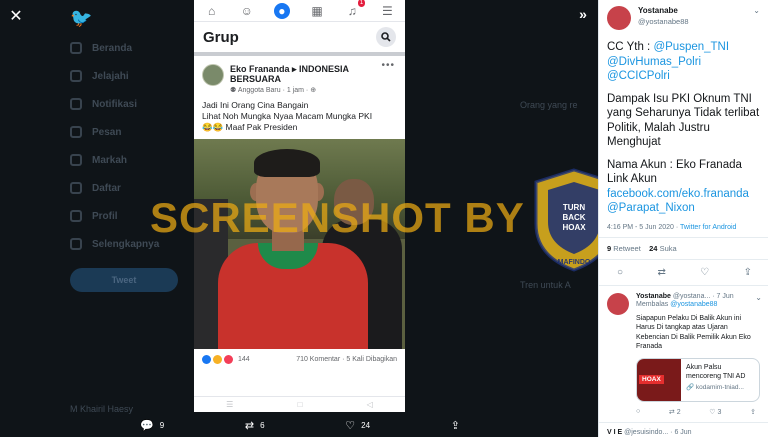  I want to click on client-link: Twitter for Android, so click(708, 227).